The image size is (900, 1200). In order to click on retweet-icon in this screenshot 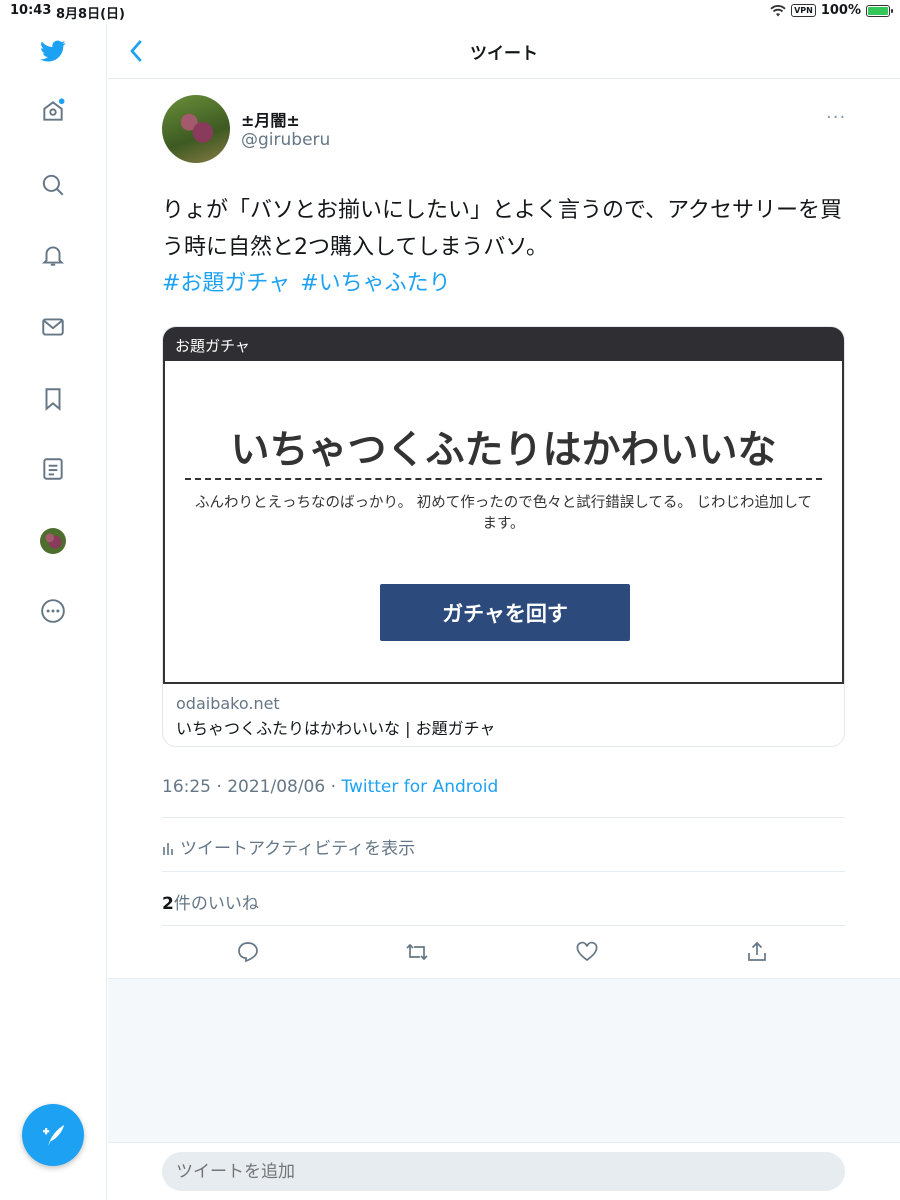, I will do `click(417, 952)`.